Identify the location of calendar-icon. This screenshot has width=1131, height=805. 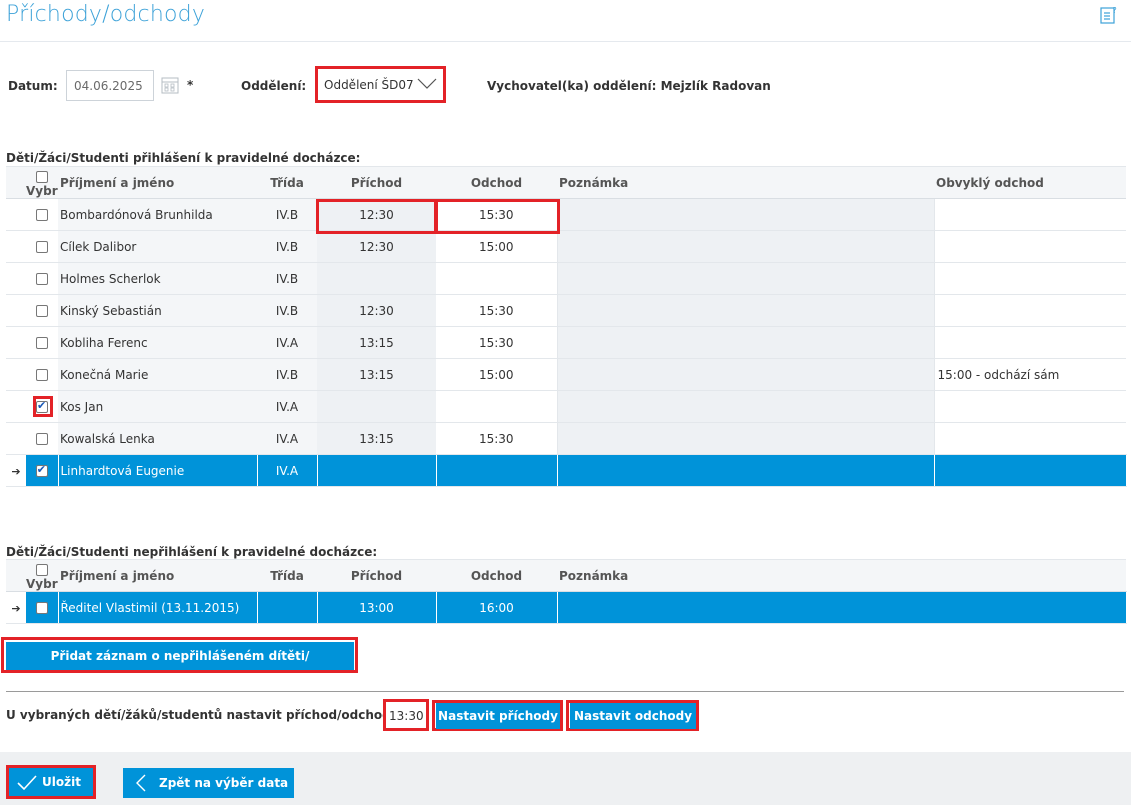
(170, 85).